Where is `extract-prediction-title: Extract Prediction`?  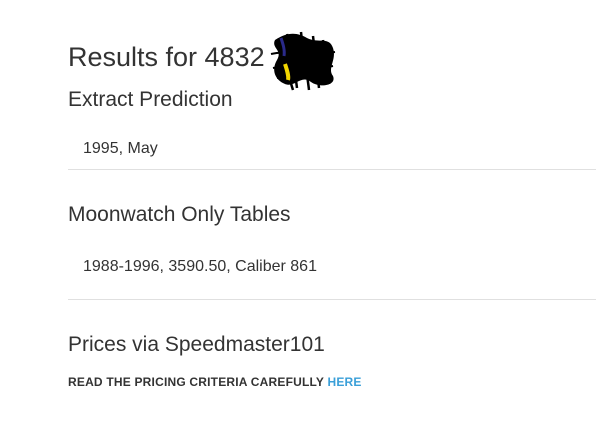 extract-prediction-title: Extract Prediction is located at coordinates (150, 99).